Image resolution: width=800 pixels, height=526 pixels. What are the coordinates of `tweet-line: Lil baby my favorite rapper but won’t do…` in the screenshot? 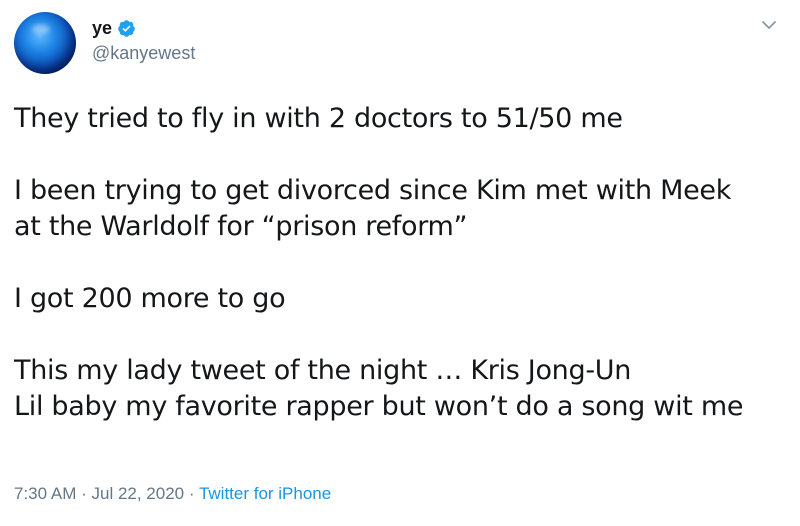 It's located at (379, 406).